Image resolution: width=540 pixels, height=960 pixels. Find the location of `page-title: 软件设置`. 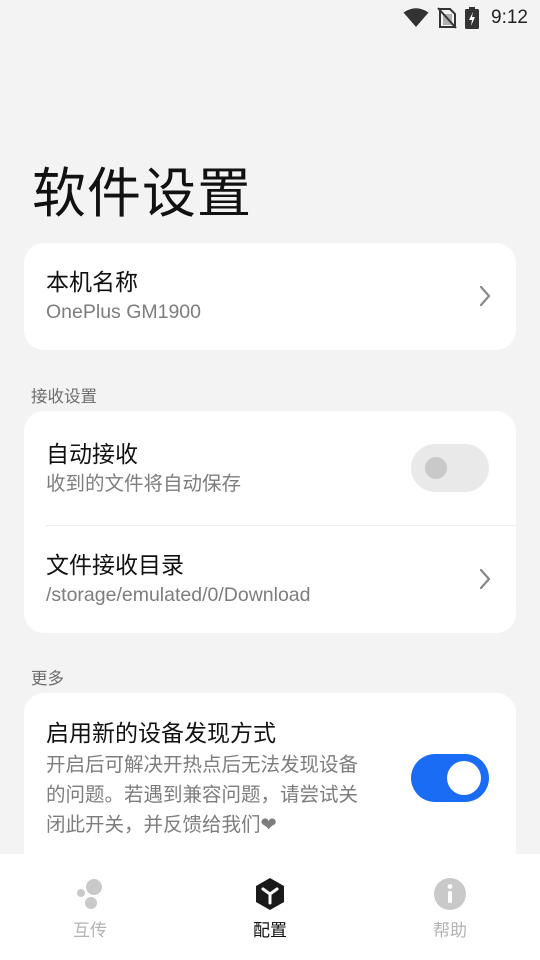

page-title: 软件设置 is located at coordinates (142, 194).